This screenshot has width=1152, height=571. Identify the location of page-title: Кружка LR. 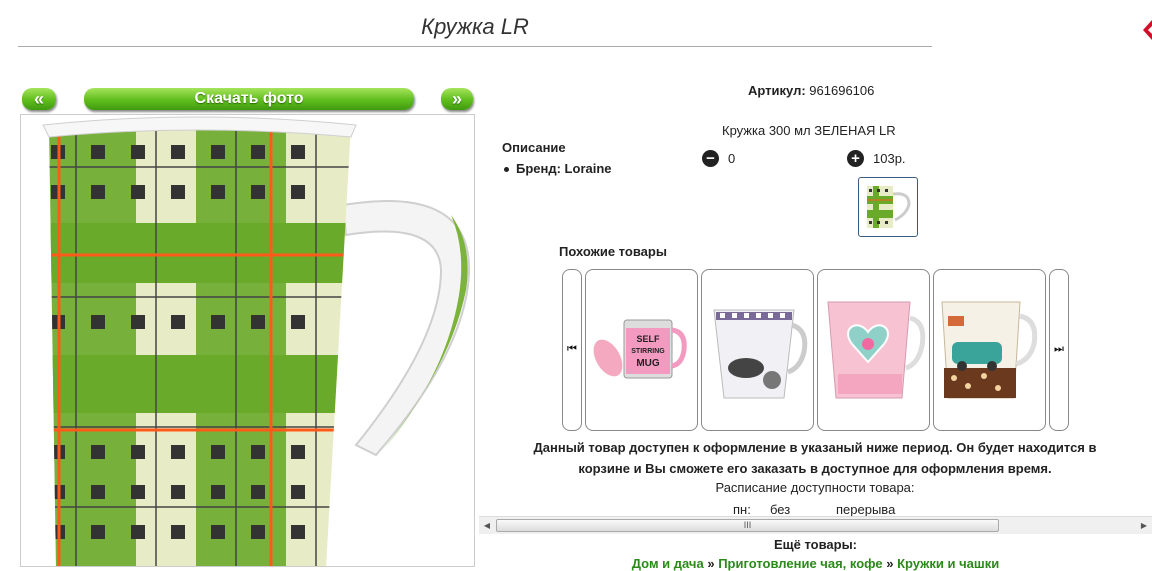
(475, 26).